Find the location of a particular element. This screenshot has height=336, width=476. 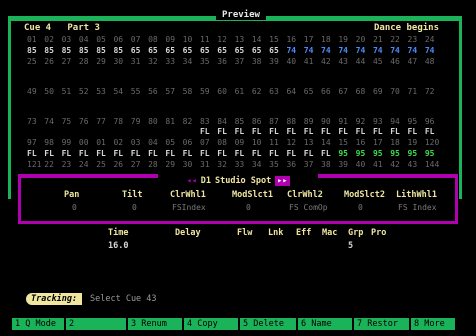

channel-cell: 49 is located at coordinates (35, 91).